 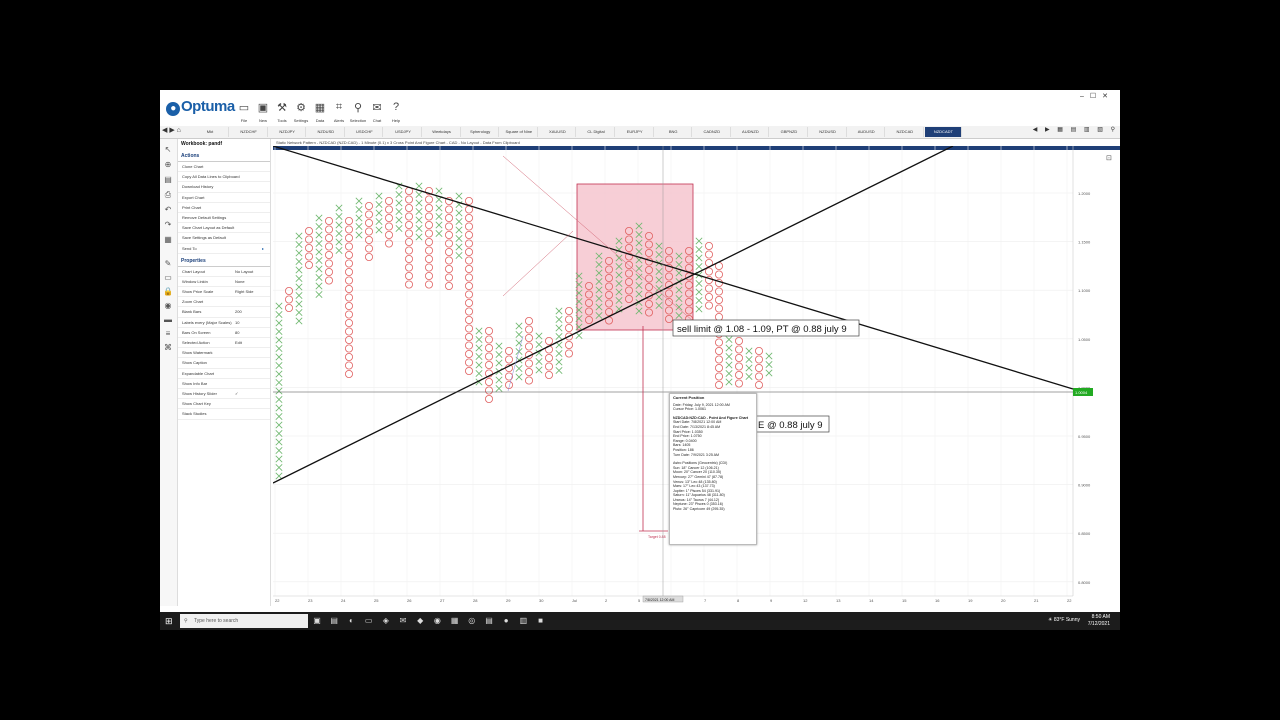 What do you see at coordinates (224, 292) in the screenshot?
I see `property-row: Show Price Scale Right Side` at bounding box center [224, 292].